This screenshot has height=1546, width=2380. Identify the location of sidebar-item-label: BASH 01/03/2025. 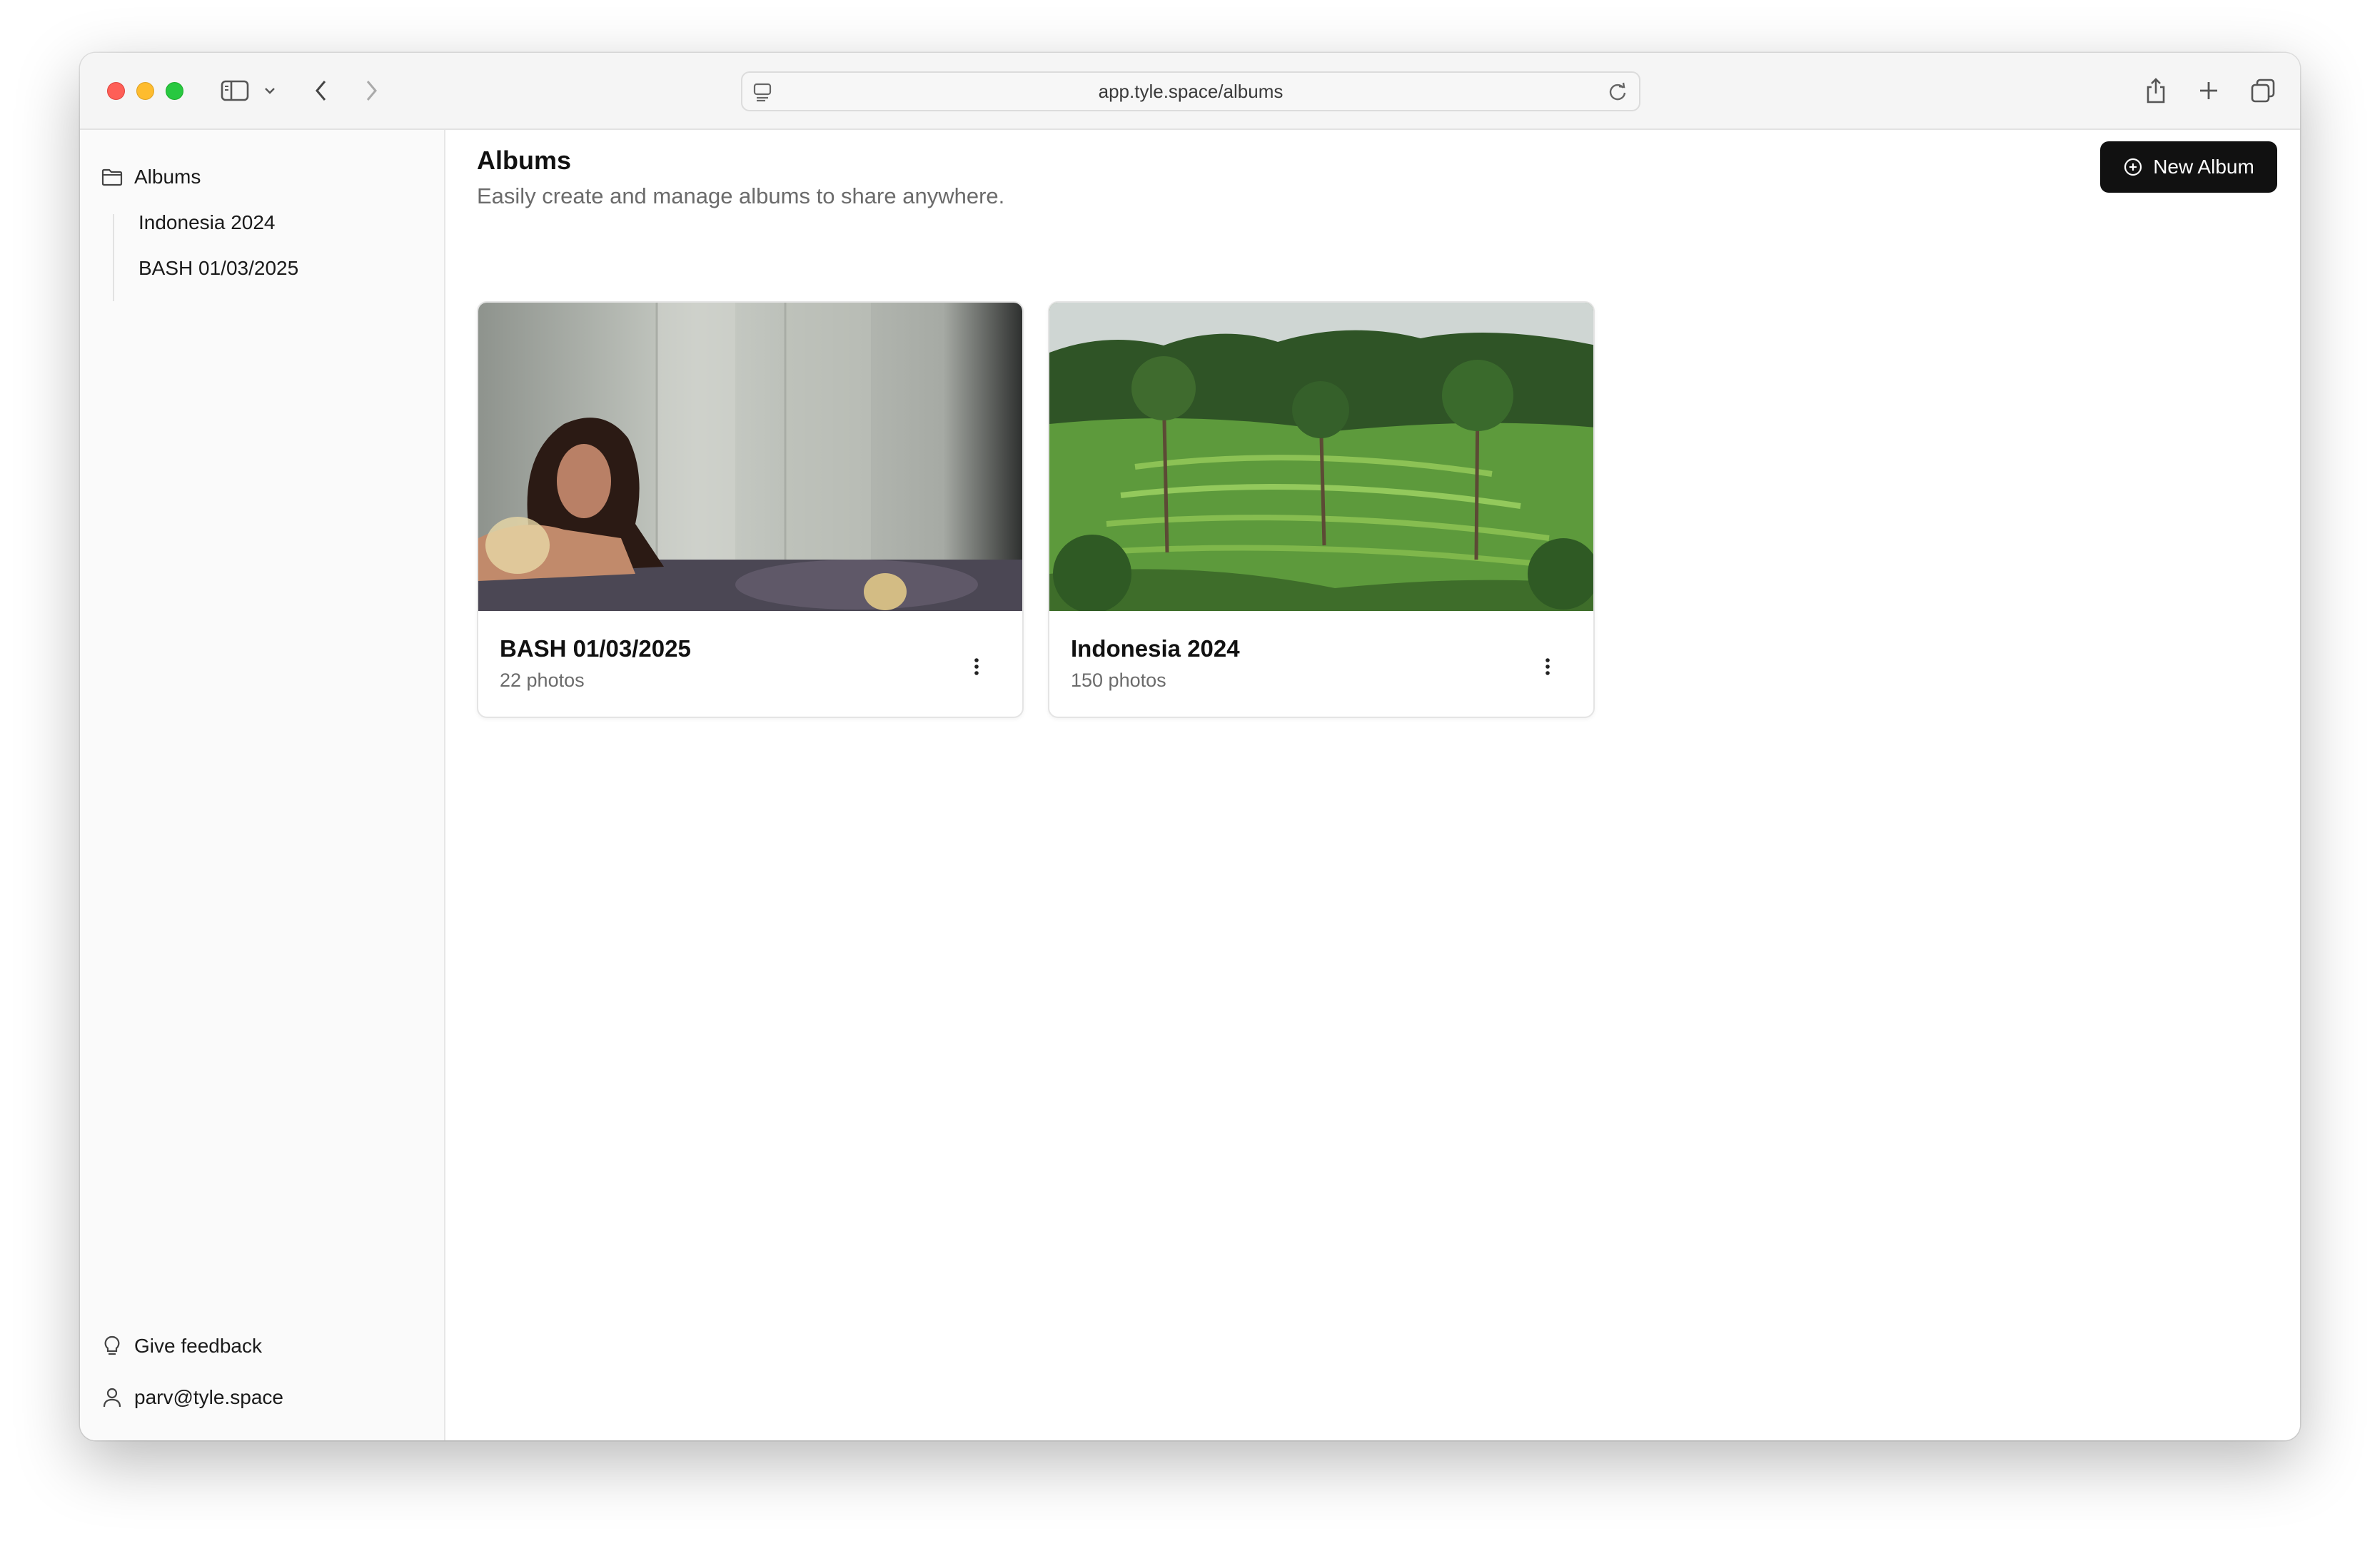
(218, 268).